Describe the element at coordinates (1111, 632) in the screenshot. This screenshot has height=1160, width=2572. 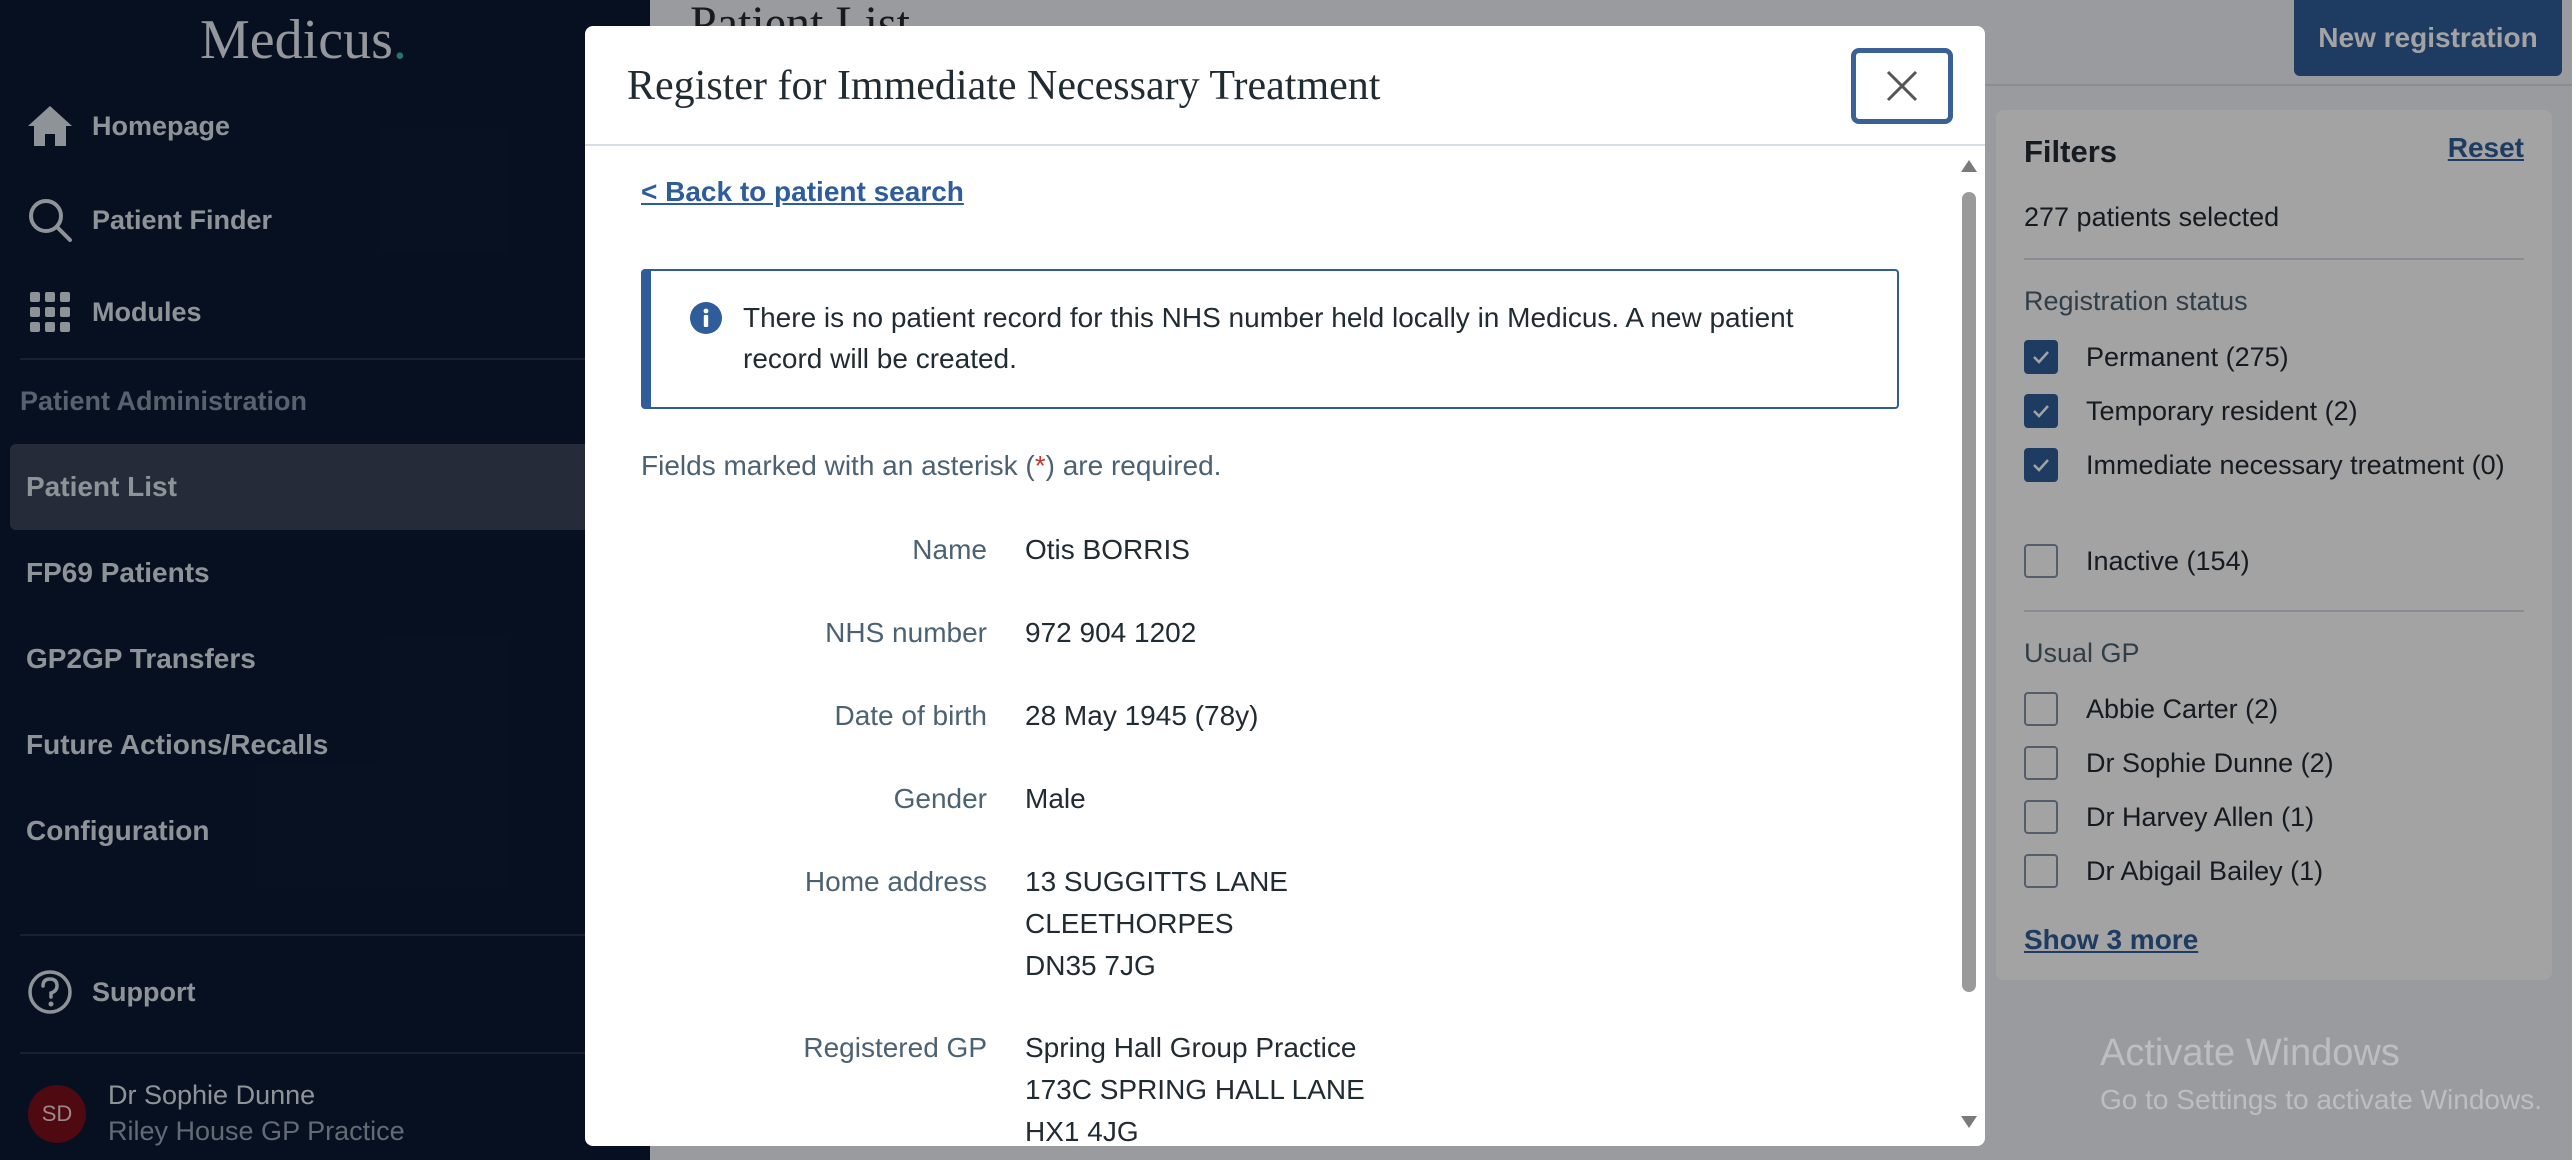
I see `field-value-nhs-number: 972 904 1202` at that location.